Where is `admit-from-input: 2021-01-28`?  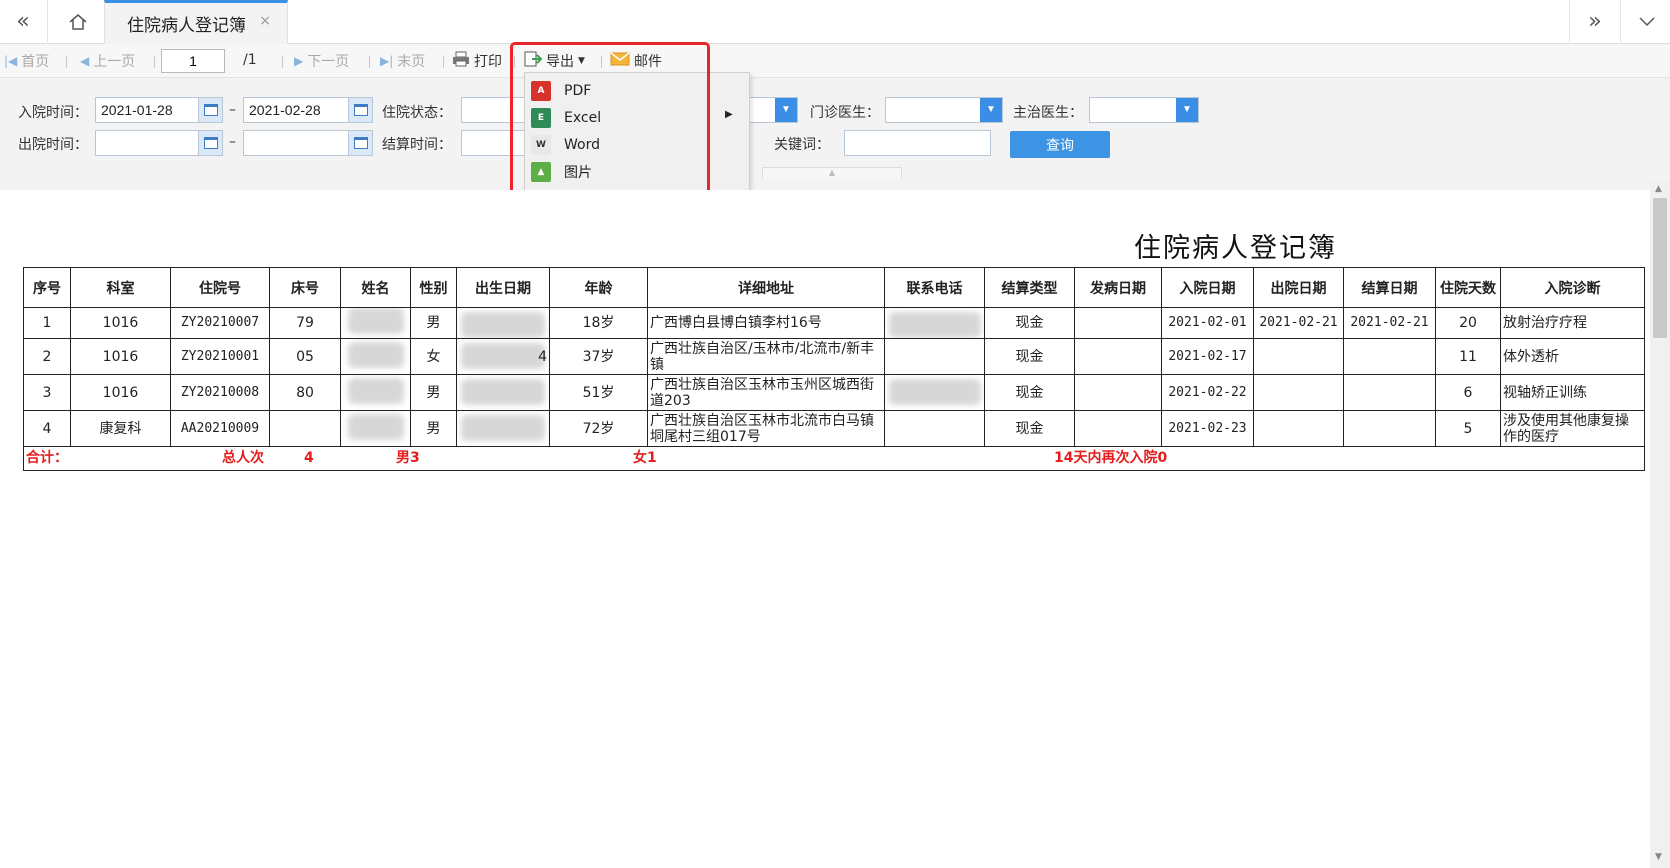 admit-from-input: 2021-01-28 is located at coordinates (159, 110).